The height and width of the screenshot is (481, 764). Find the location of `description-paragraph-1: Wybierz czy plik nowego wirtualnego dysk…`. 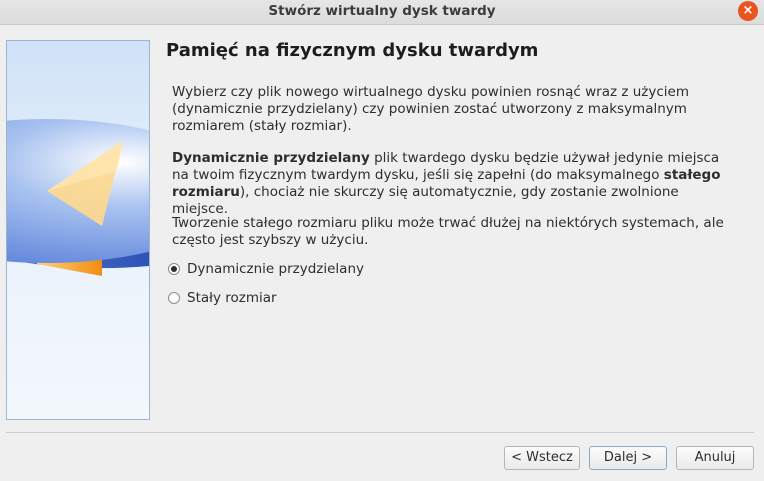

description-paragraph-1: Wybierz czy plik nowego wirtualnego dysk… is located at coordinates (430, 109).